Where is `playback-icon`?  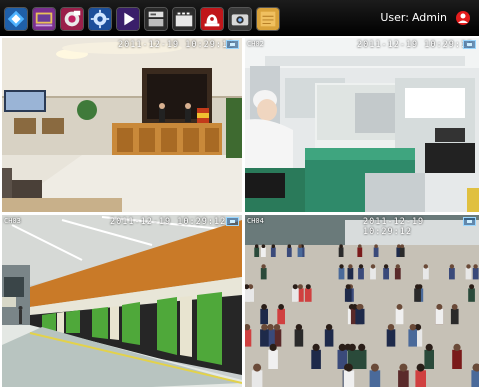 playback-icon is located at coordinates (44, 19).